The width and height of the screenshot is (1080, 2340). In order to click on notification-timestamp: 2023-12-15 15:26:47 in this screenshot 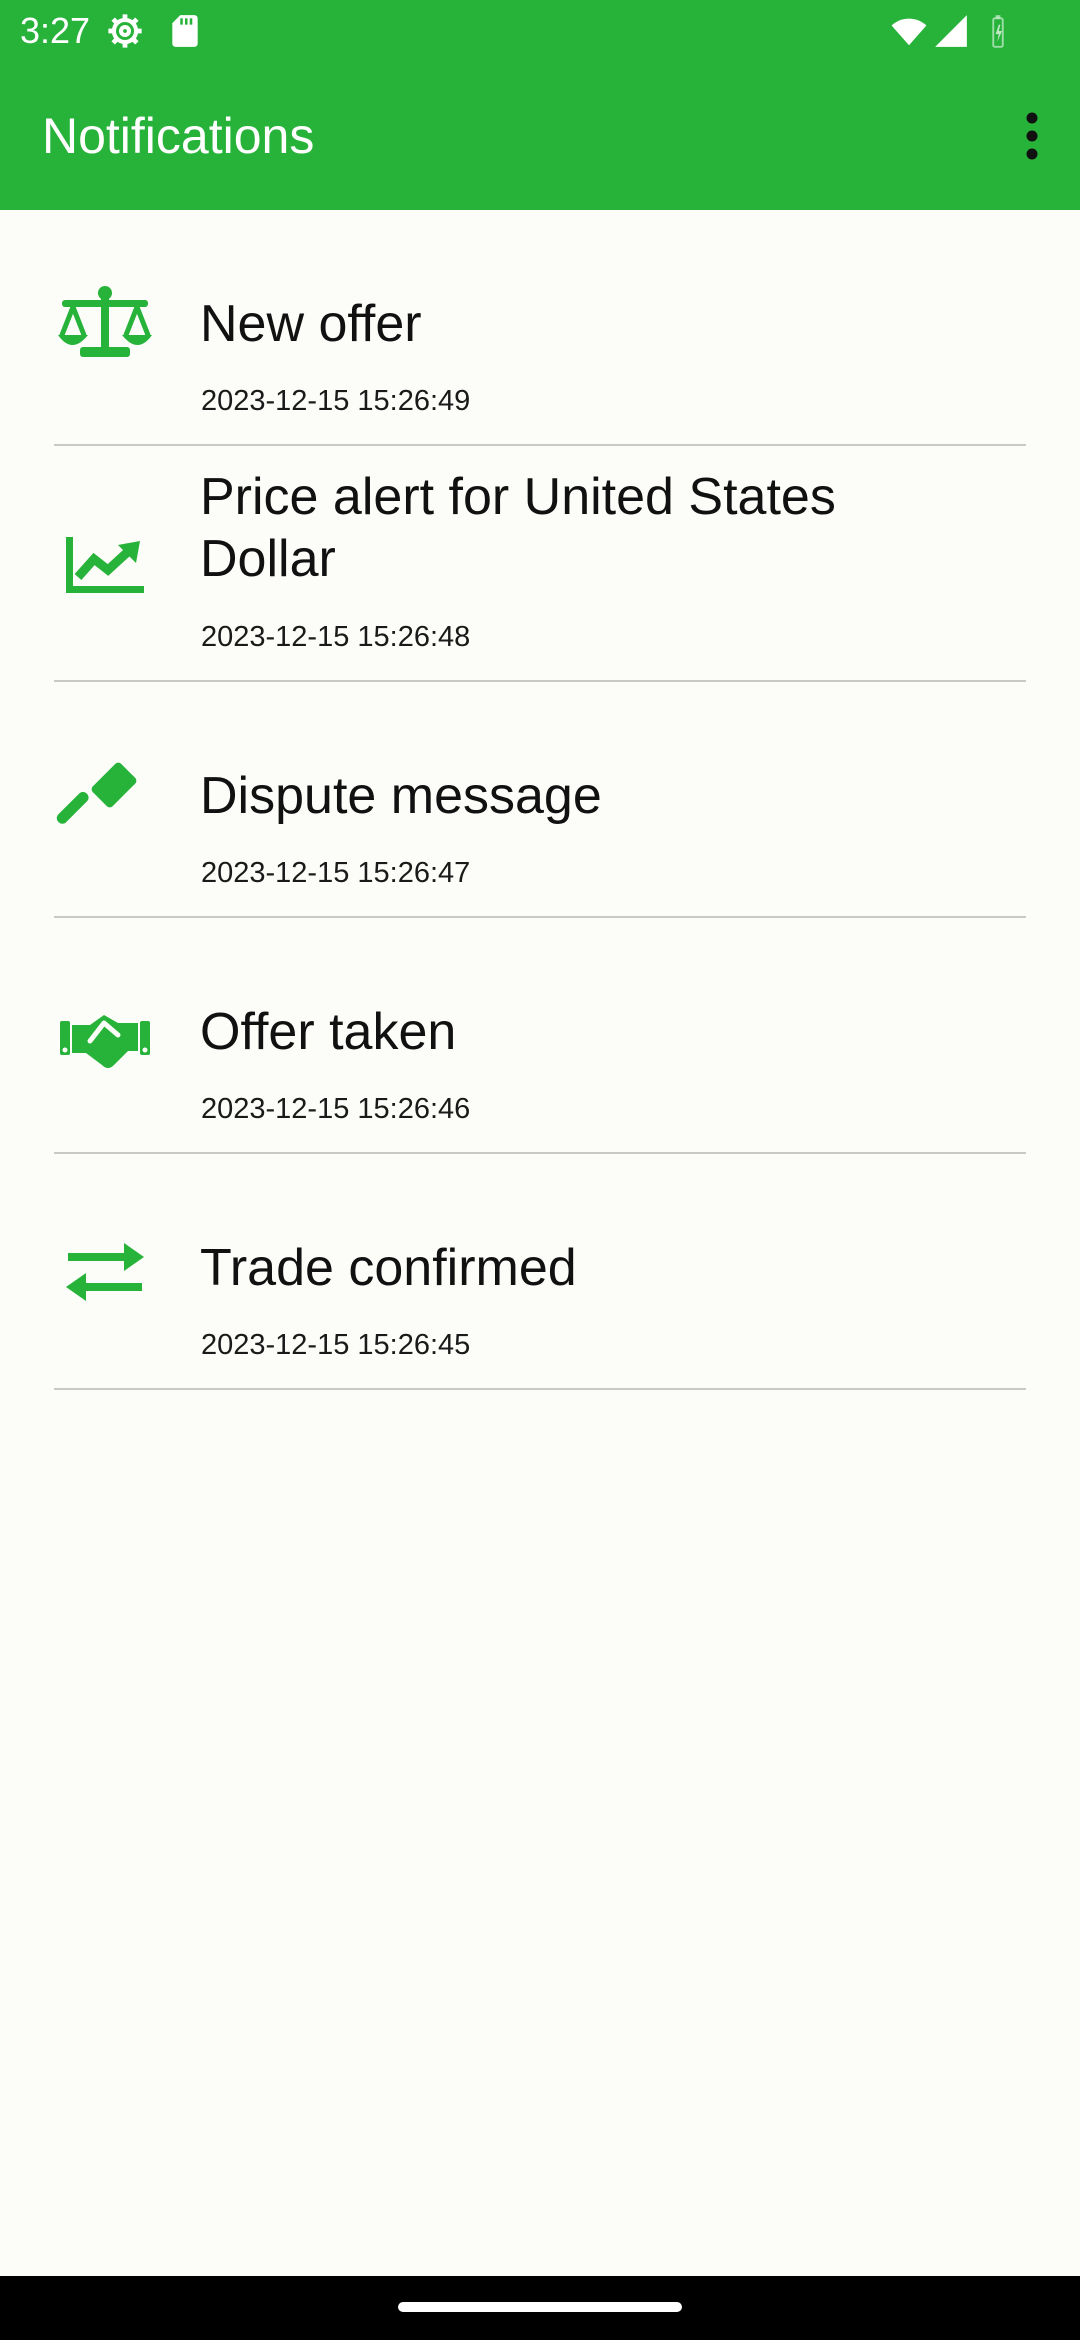, I will do `click(336, 873)`.